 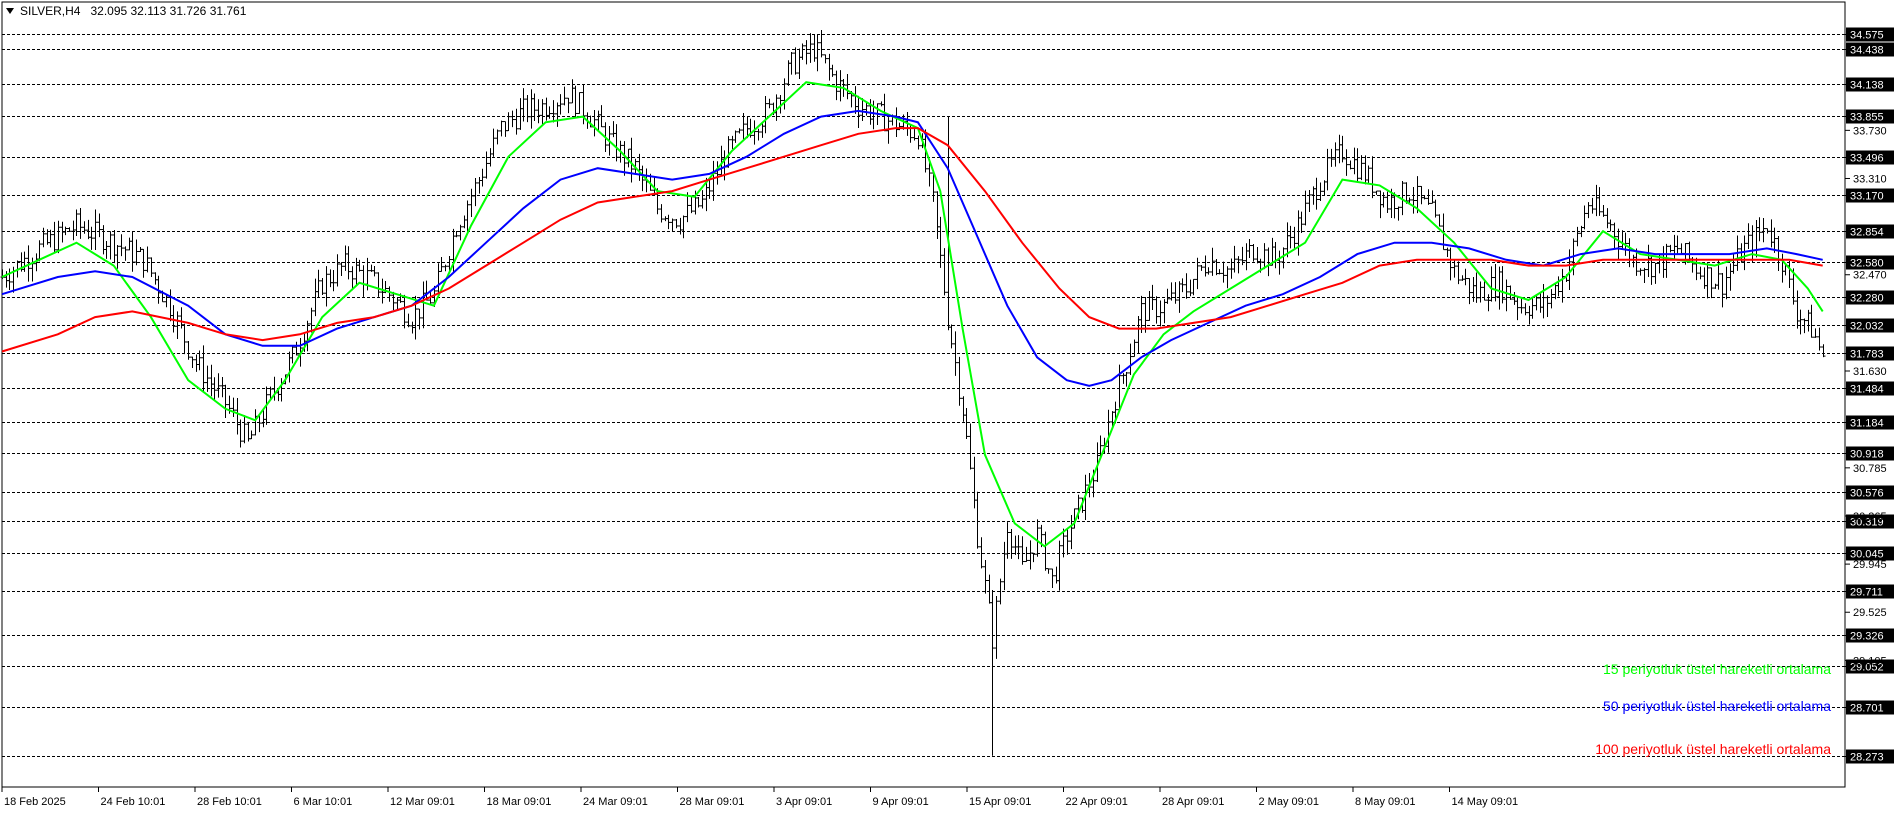 I want to click on price-level-label: 33.170, so click(x=1867, y=197).